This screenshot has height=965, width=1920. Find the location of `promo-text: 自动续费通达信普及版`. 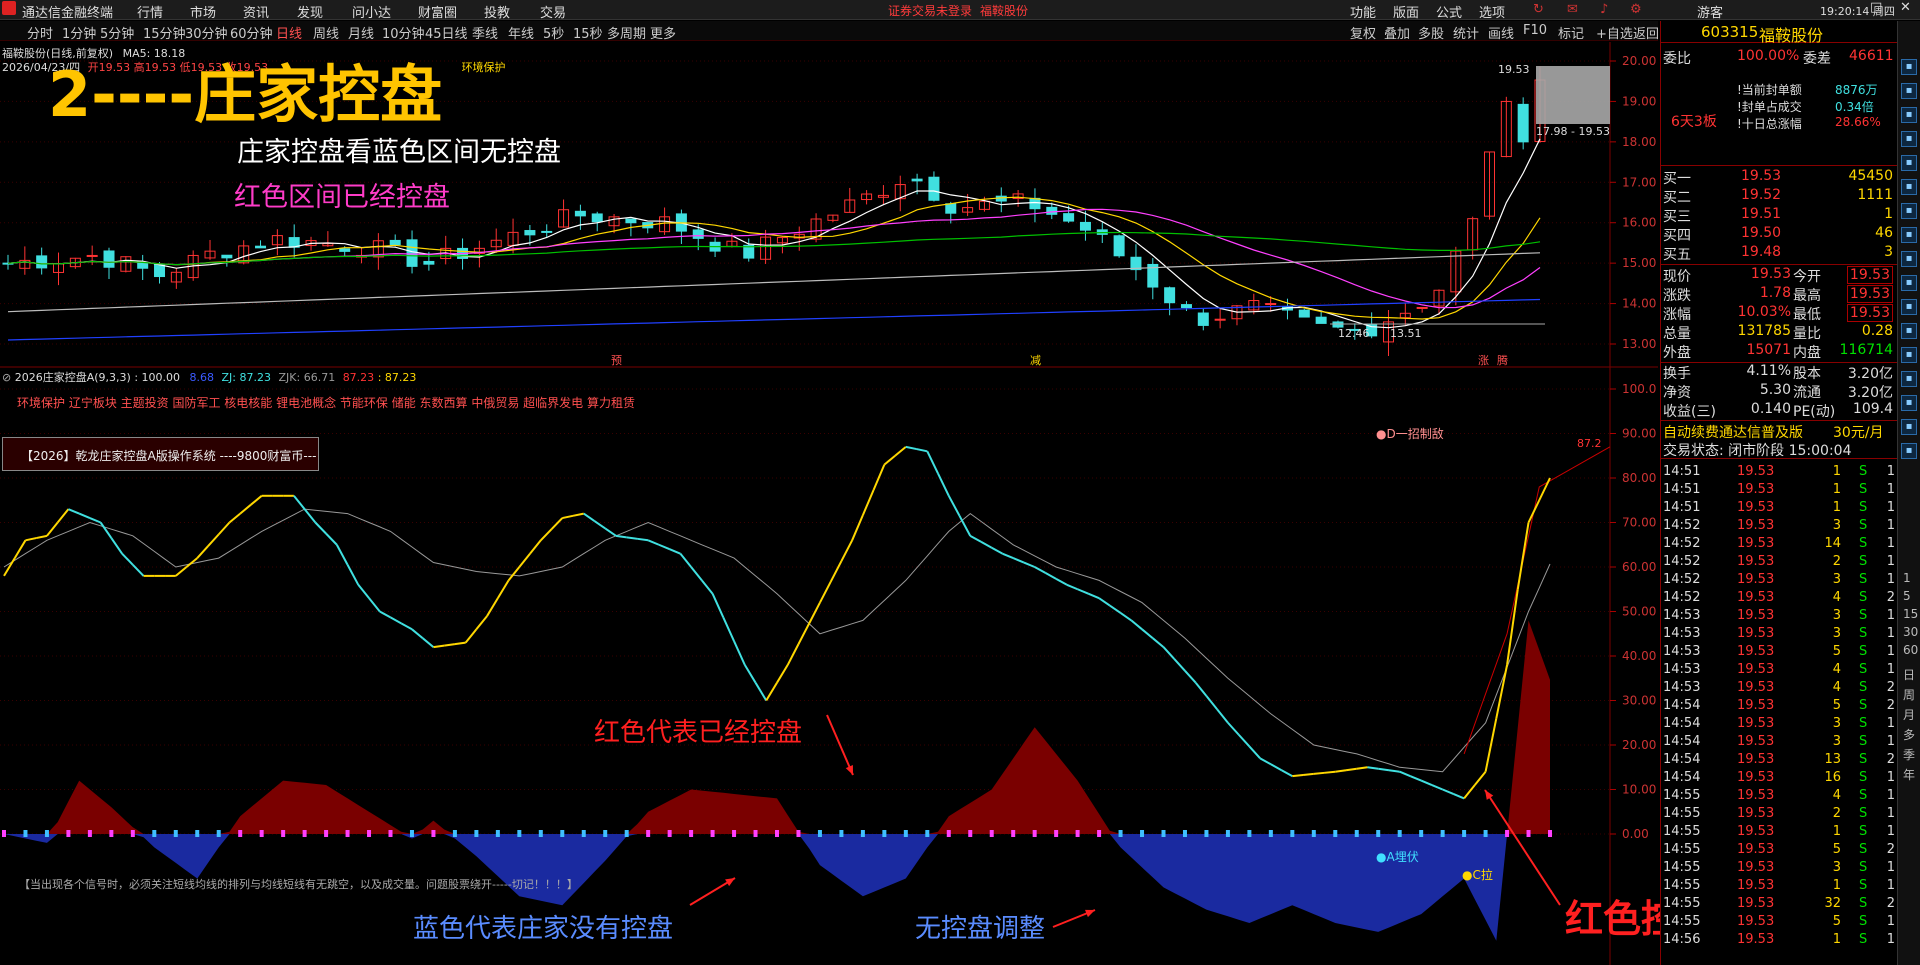

promo-text: 自动续费通达信普及版 is located at coordinates (1733, 432).